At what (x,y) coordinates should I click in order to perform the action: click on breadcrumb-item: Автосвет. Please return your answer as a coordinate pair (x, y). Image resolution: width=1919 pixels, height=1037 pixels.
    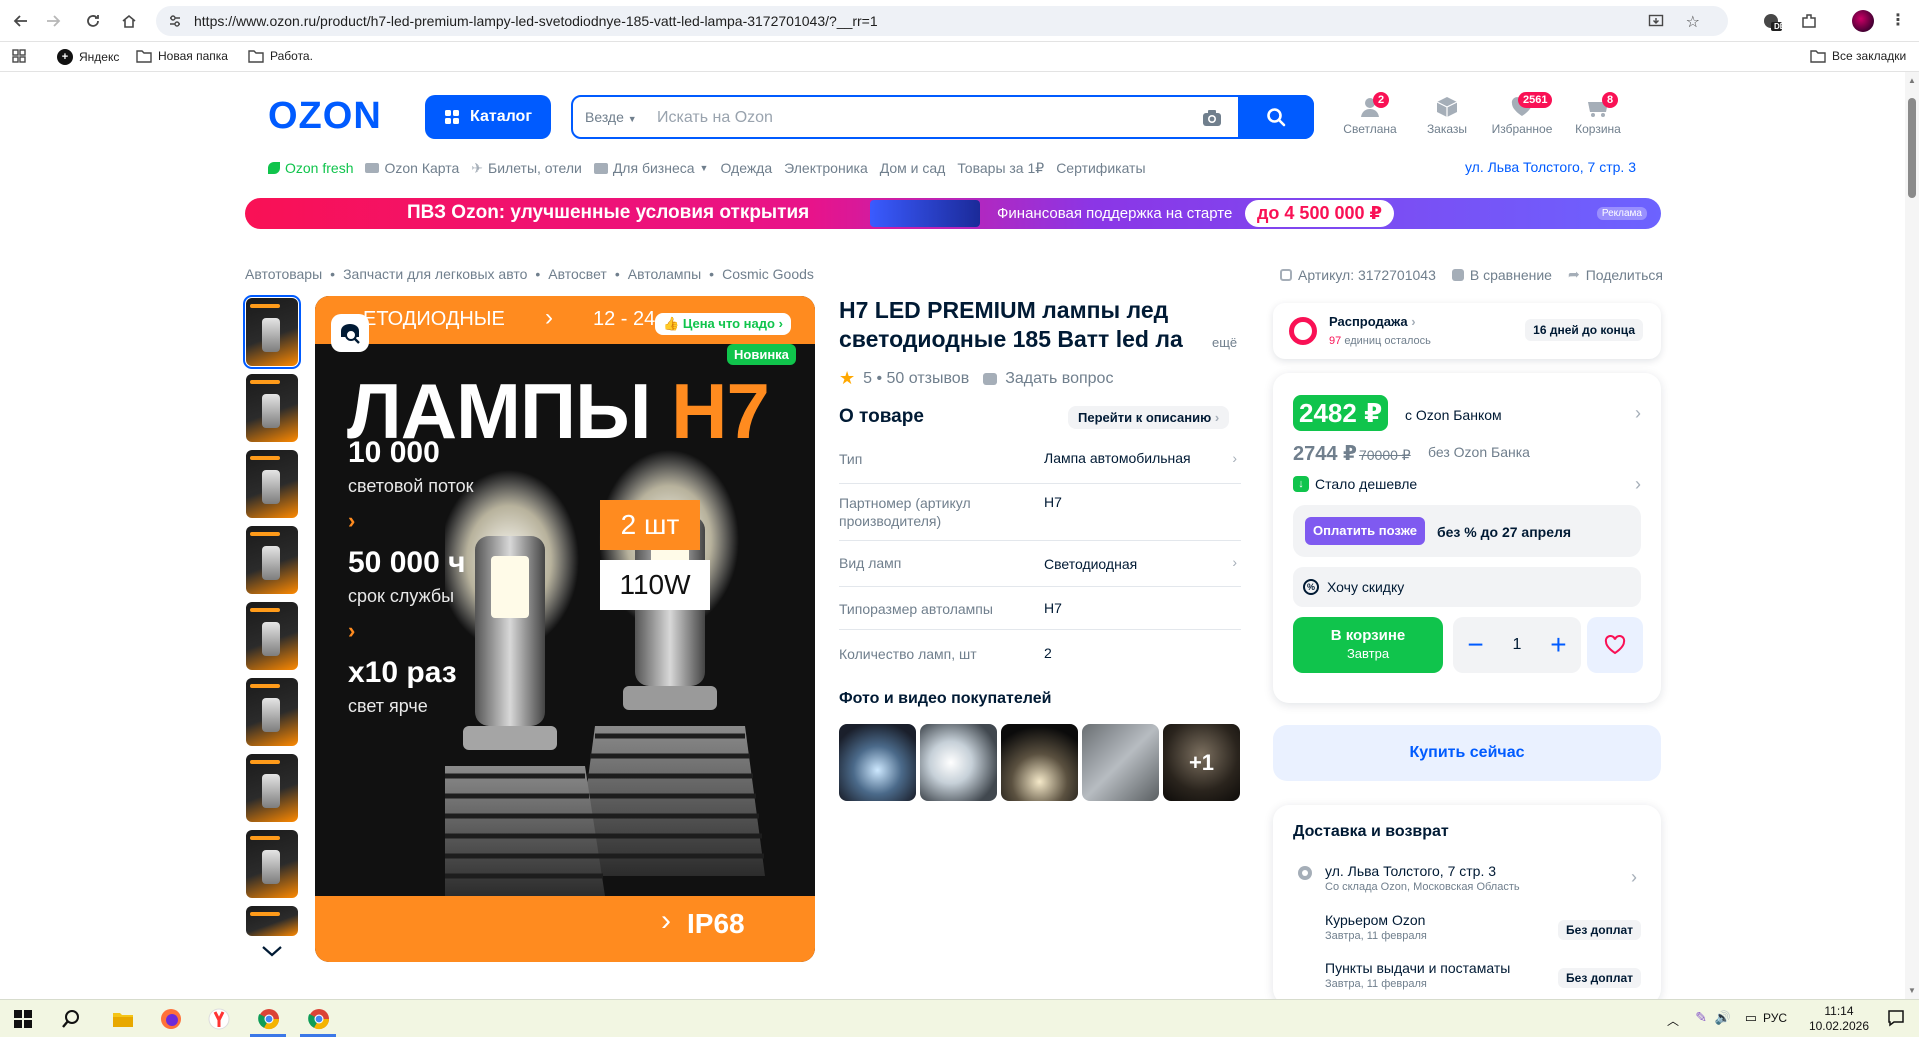
    Looking at the image, I should click on (577, 274).